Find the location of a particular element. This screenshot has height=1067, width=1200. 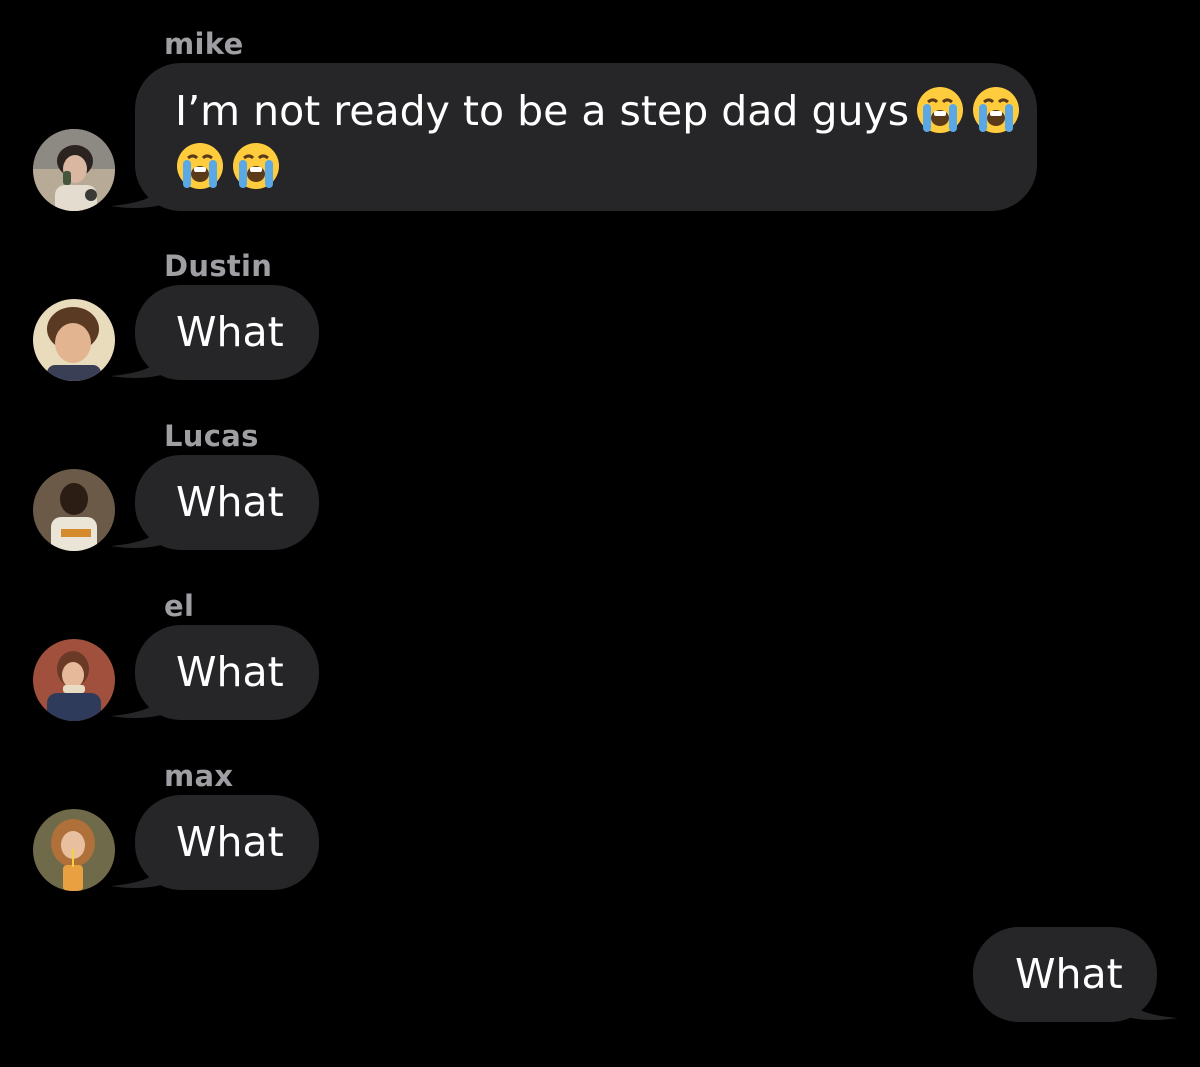

avatar-max-photo is located at coordinates (74, 850).